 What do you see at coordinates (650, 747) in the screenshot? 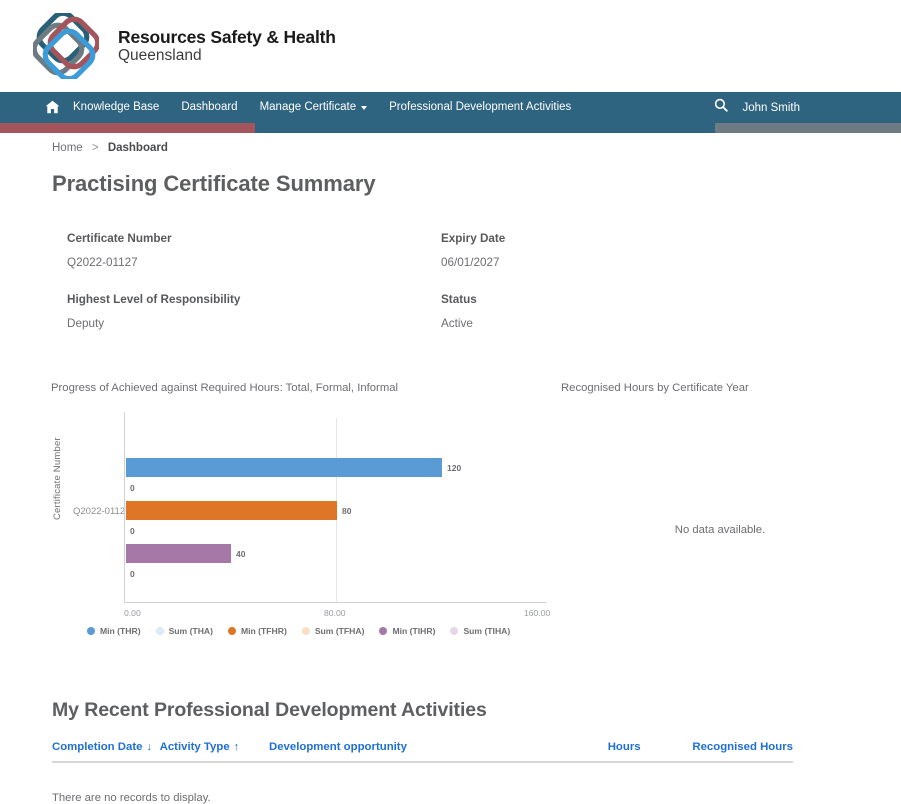
I see `column-header-hours: Hours` at bounding box center [650, 747].